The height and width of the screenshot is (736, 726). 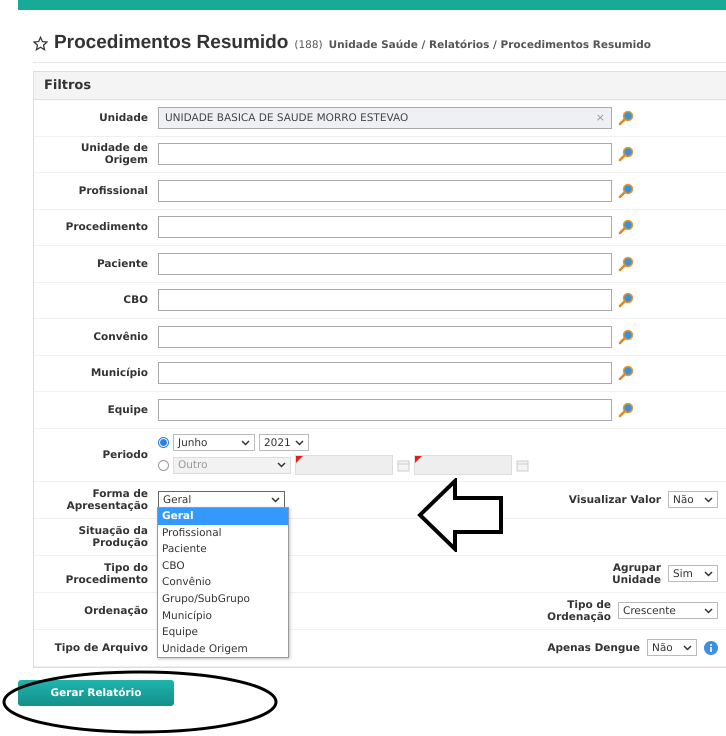 I want to click on field-label: Apenas Dengue, so click(x=593, y=648).